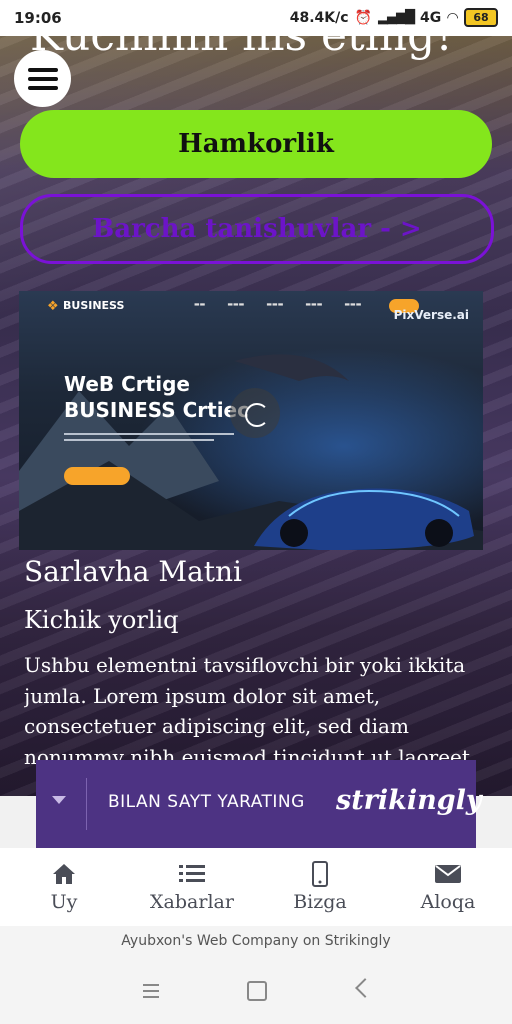  I want to click on nav-item-contact: Aloqa, so click(448, 887).